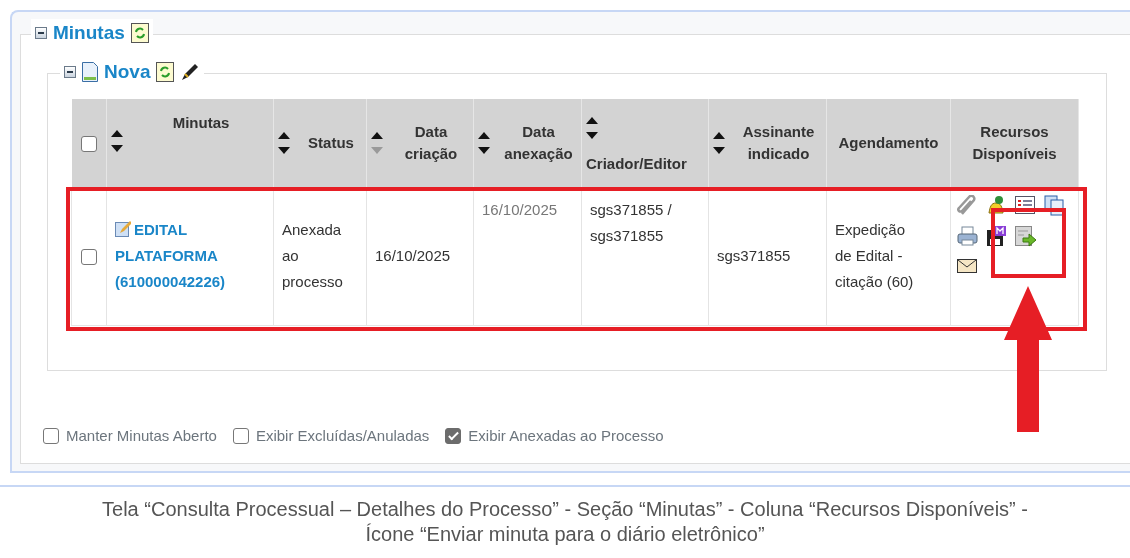  Describe the element at coordinates (190, 72) in the screenshot. I see `pen-icon` at that location.